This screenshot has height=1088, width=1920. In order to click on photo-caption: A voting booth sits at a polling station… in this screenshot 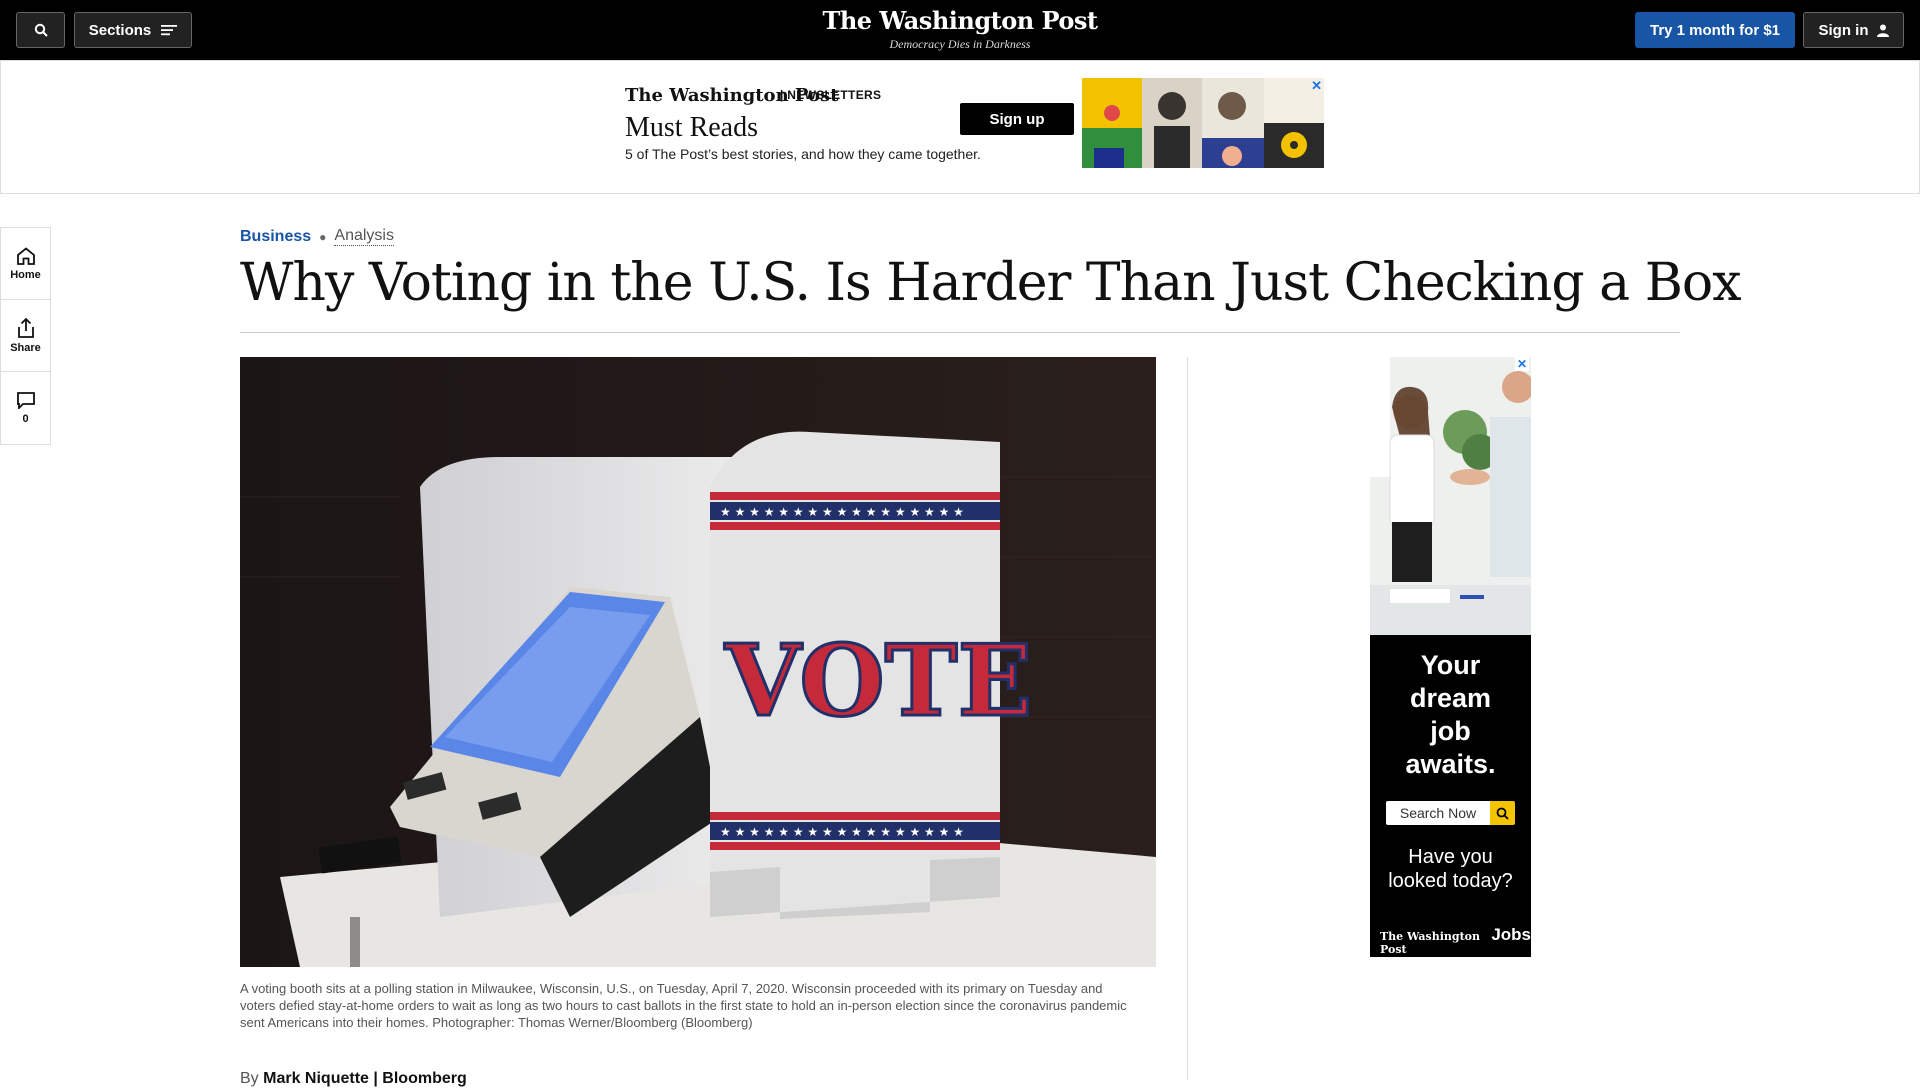, I will do `click(683, 1005)`.